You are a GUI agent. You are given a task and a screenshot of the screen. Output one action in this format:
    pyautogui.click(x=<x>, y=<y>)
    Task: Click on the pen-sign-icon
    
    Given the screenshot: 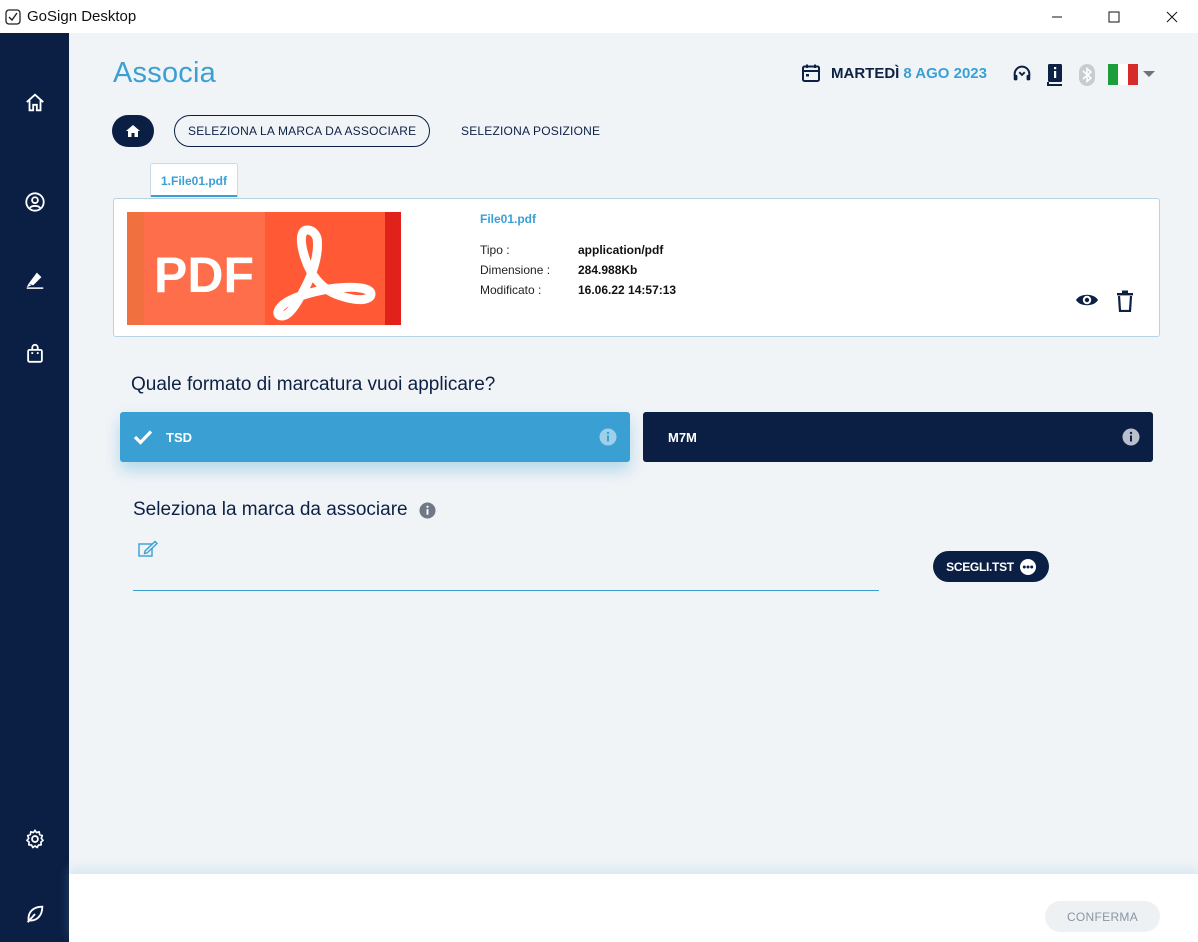 What is the action you would take?
    pyautogui.click(x=34, y=280)
    